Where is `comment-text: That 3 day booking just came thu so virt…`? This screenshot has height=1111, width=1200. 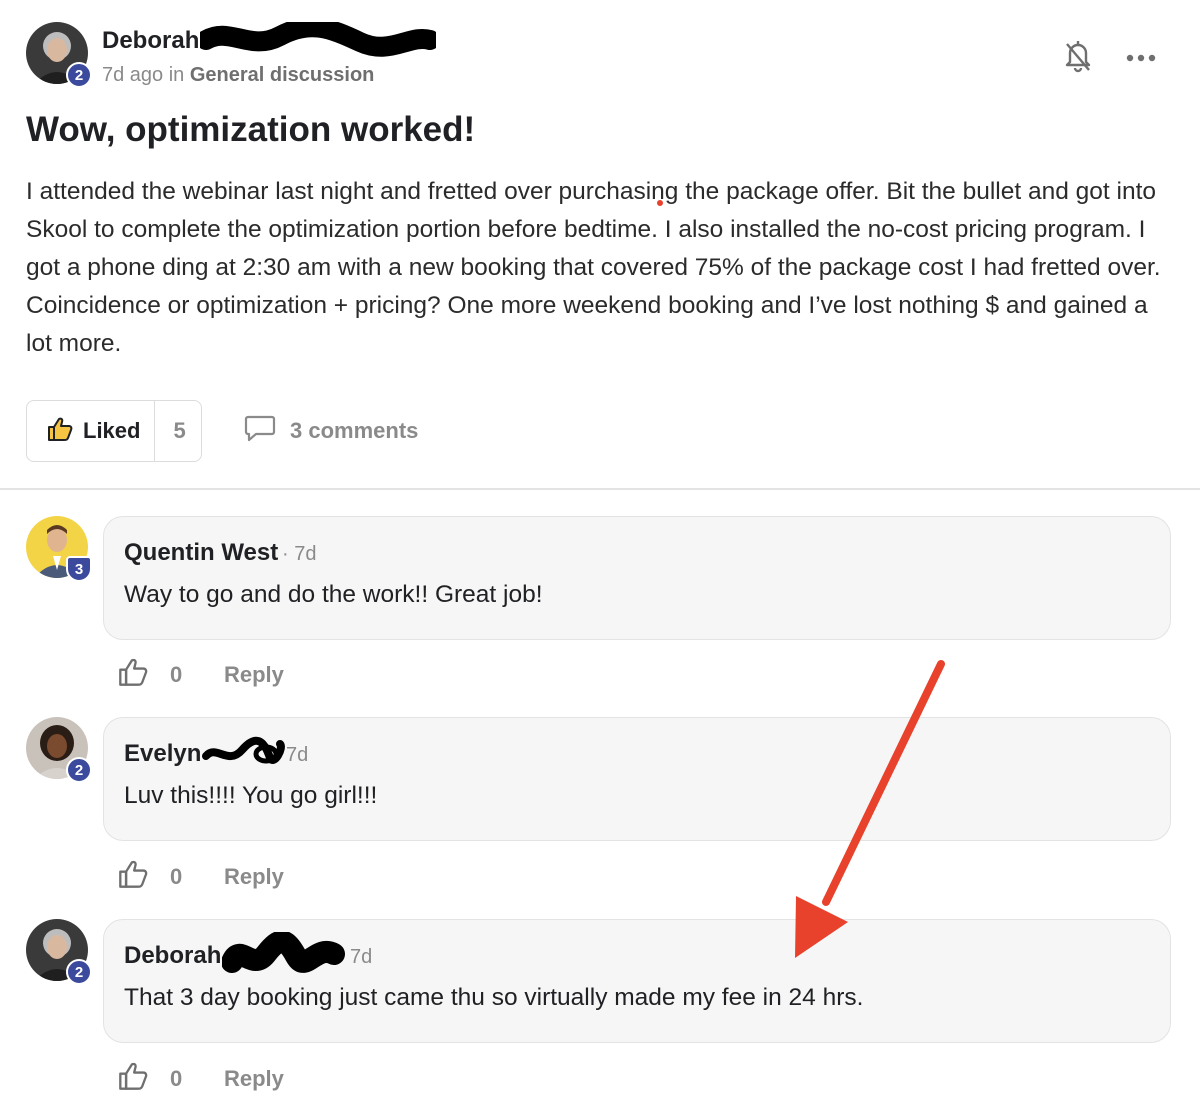
comment-text: That 3 day booking just came thu so virt… is located at coordinates (494, 997).